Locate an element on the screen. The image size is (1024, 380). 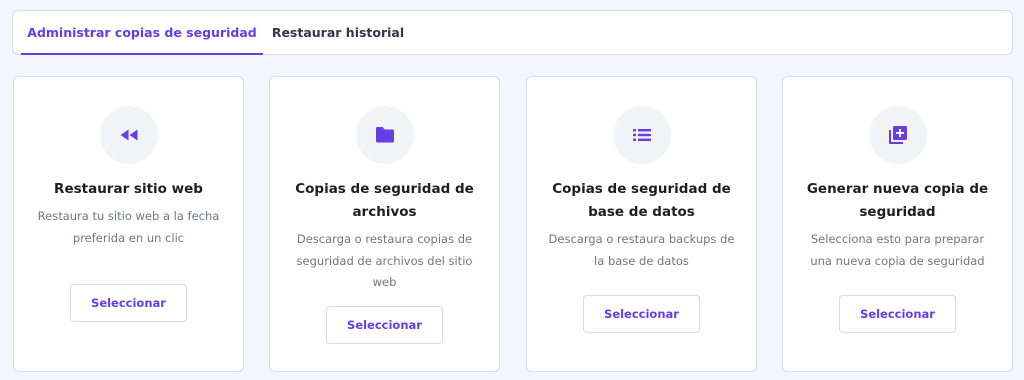
card-title: Copias de seguridad de archivos is located at coordinates (384, 200).